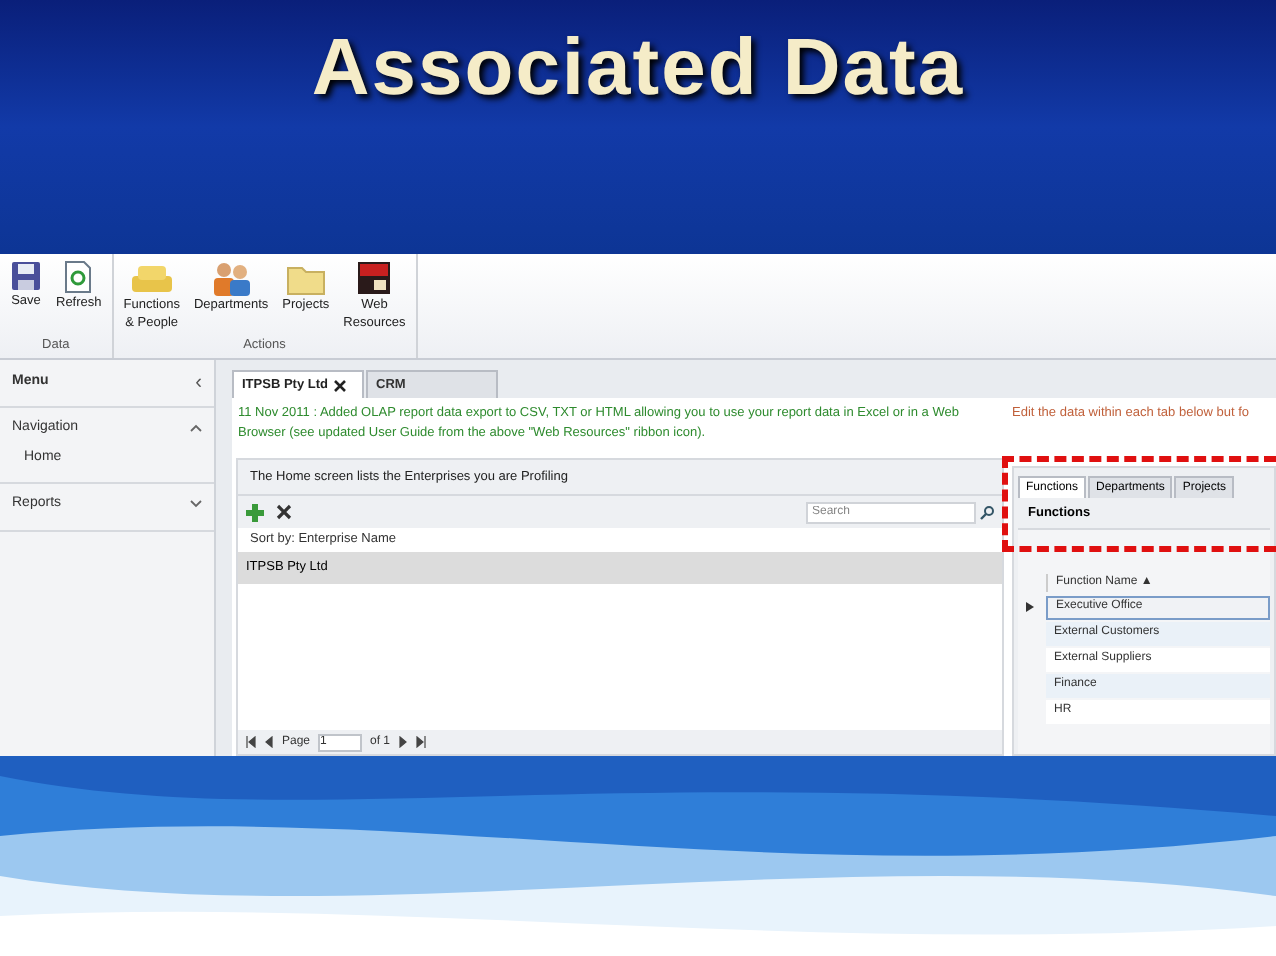  What do you see at coordinates (339, 385) in the screenshot?
I see `close-icon` at bounding box center [339, 385].